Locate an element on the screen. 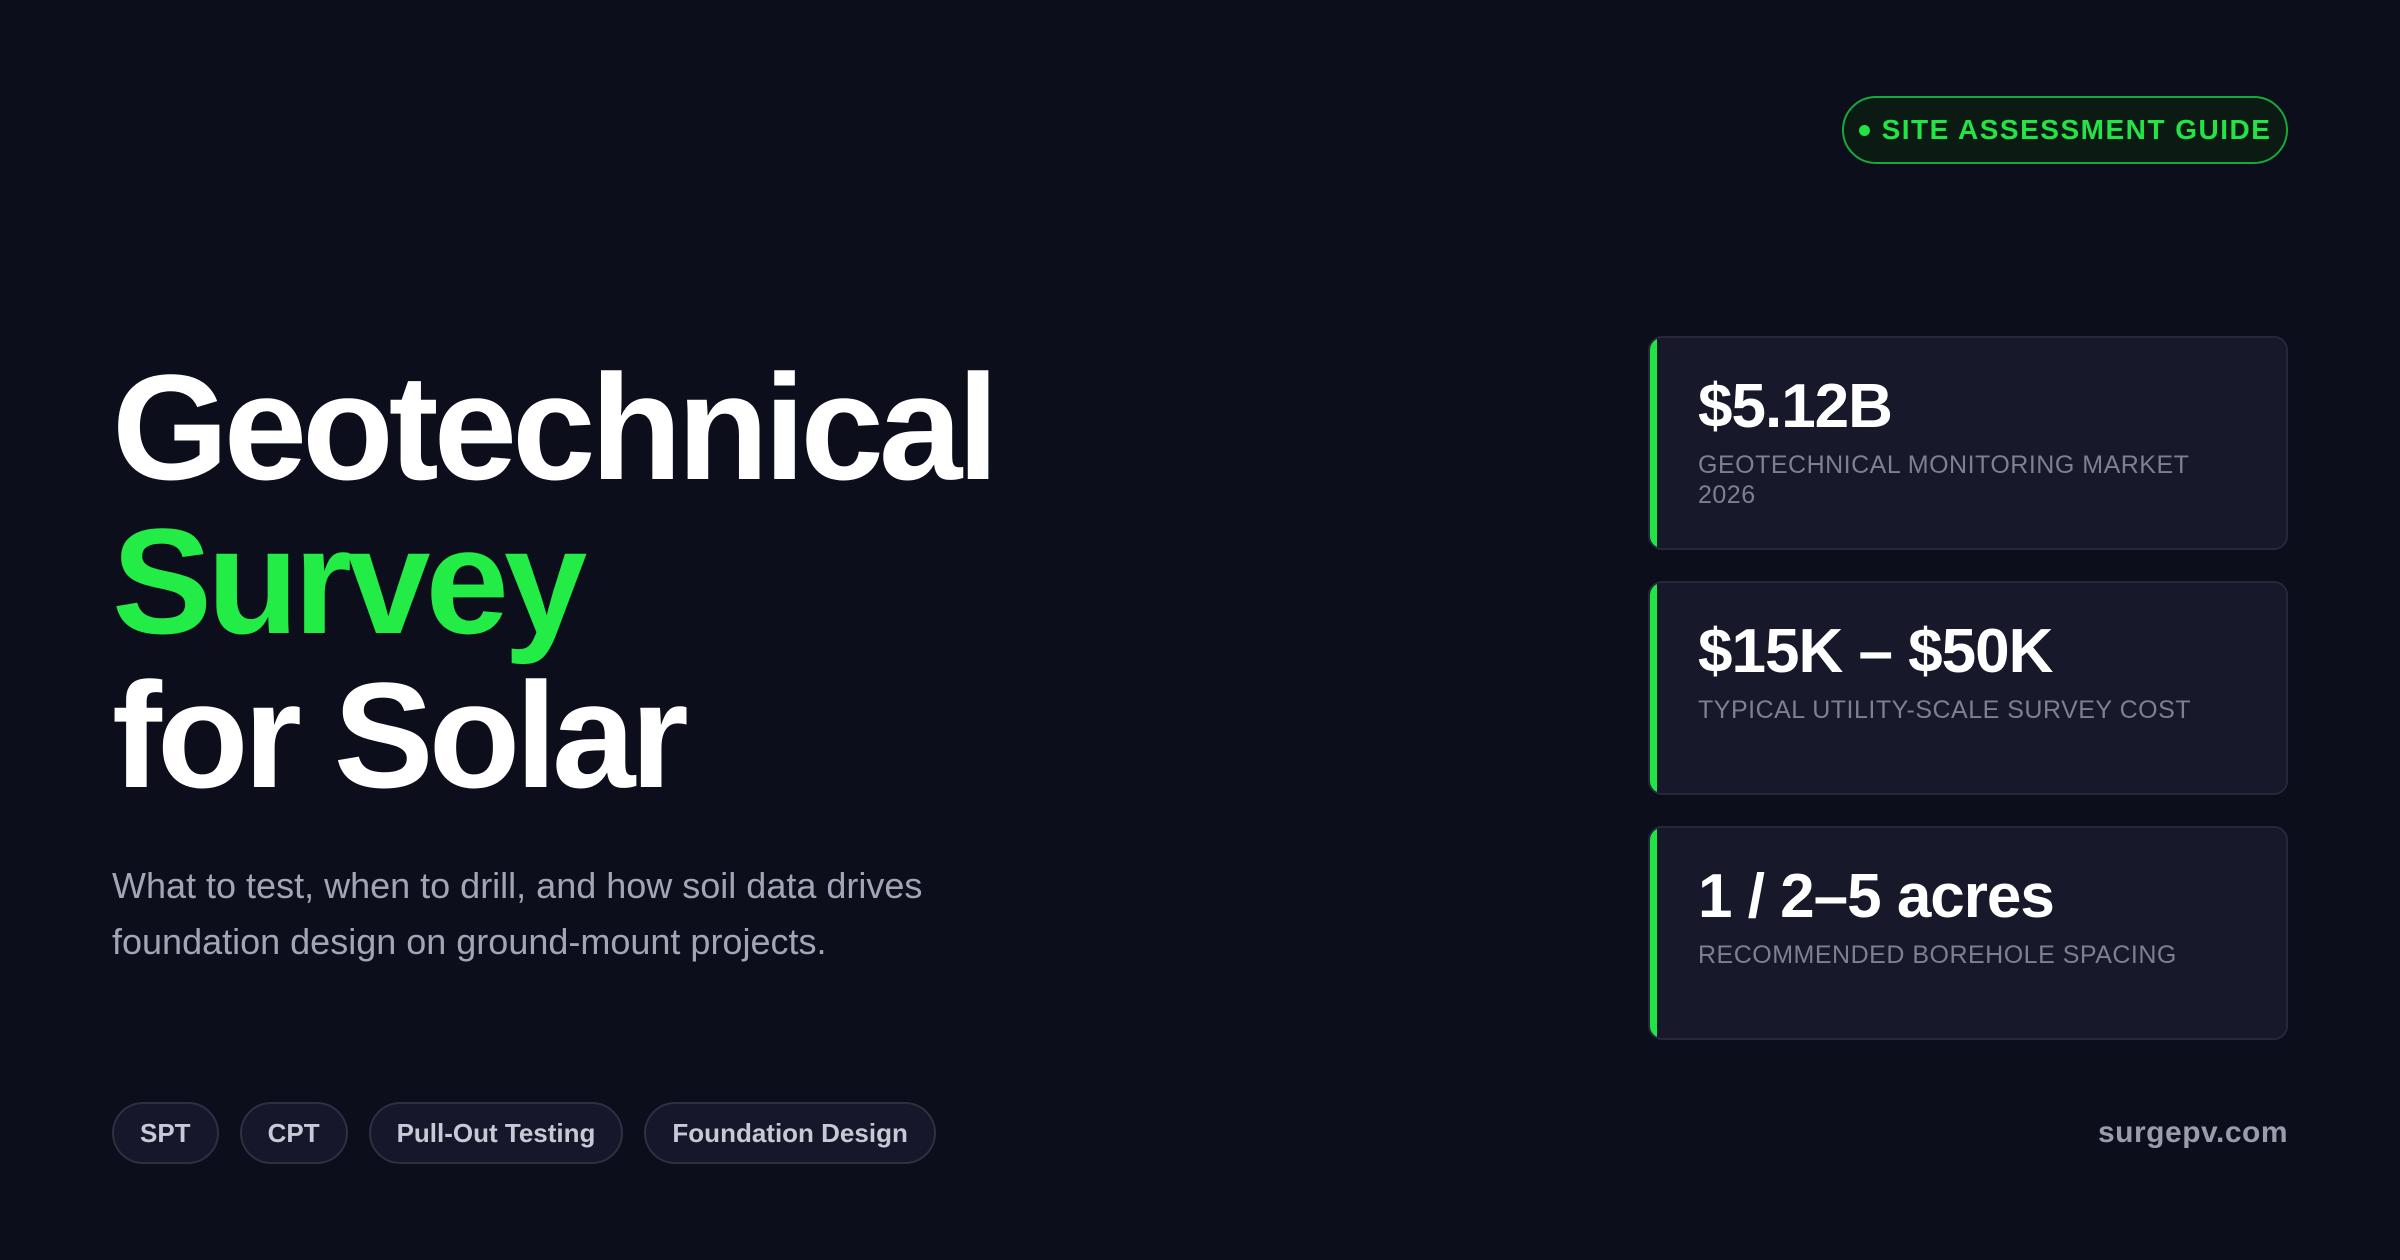 Image resolution: width=2400 pixels, height=1260 pixels. tag-spt: SPT is located at coordinates (165, 1133).